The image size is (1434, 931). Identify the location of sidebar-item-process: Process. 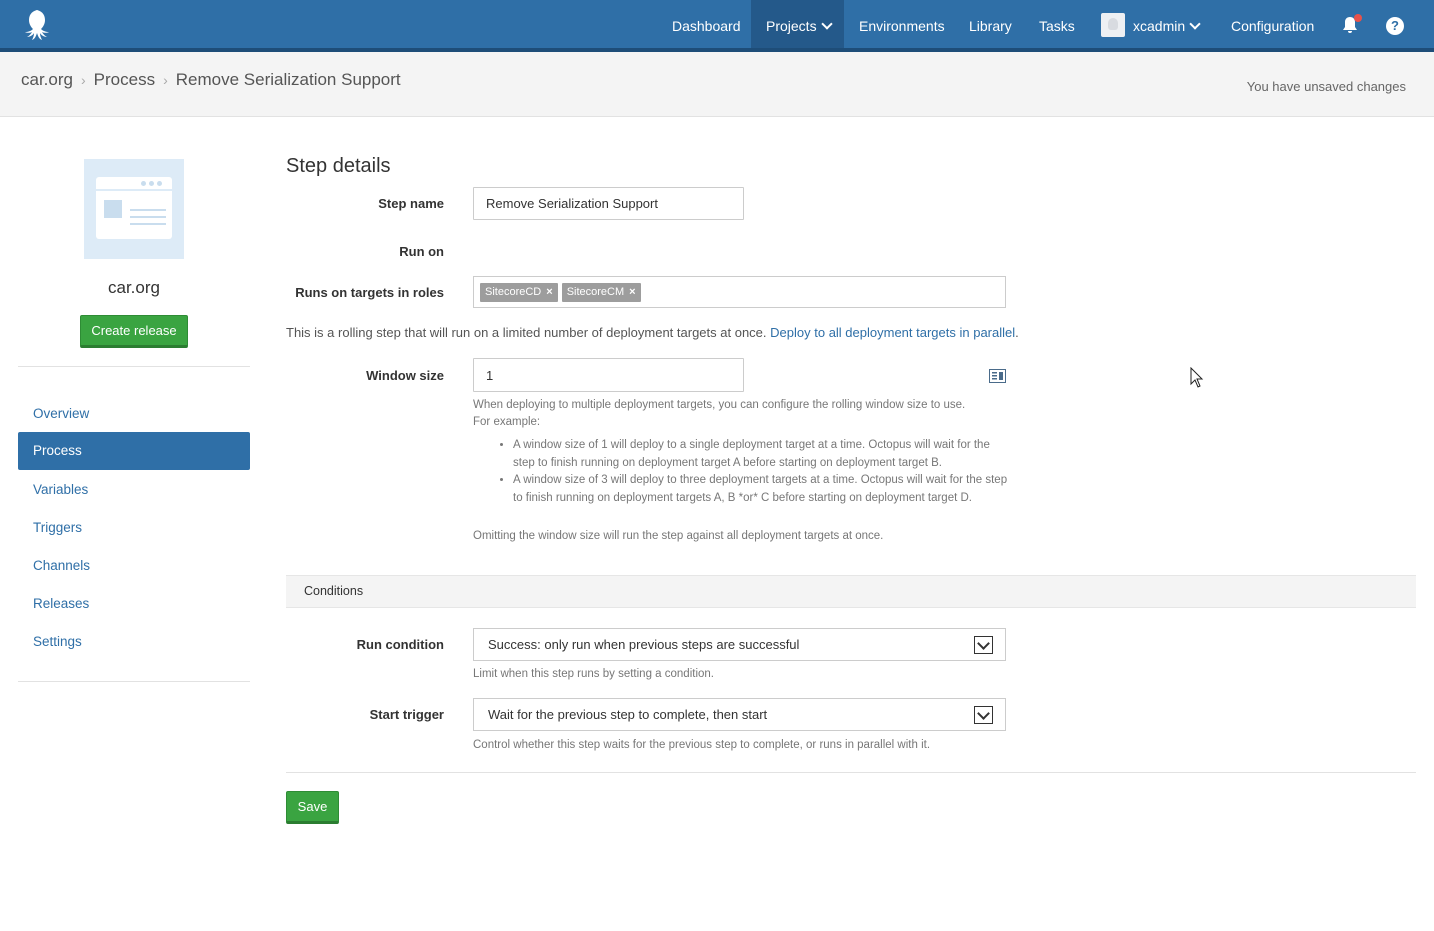
(134, 451).